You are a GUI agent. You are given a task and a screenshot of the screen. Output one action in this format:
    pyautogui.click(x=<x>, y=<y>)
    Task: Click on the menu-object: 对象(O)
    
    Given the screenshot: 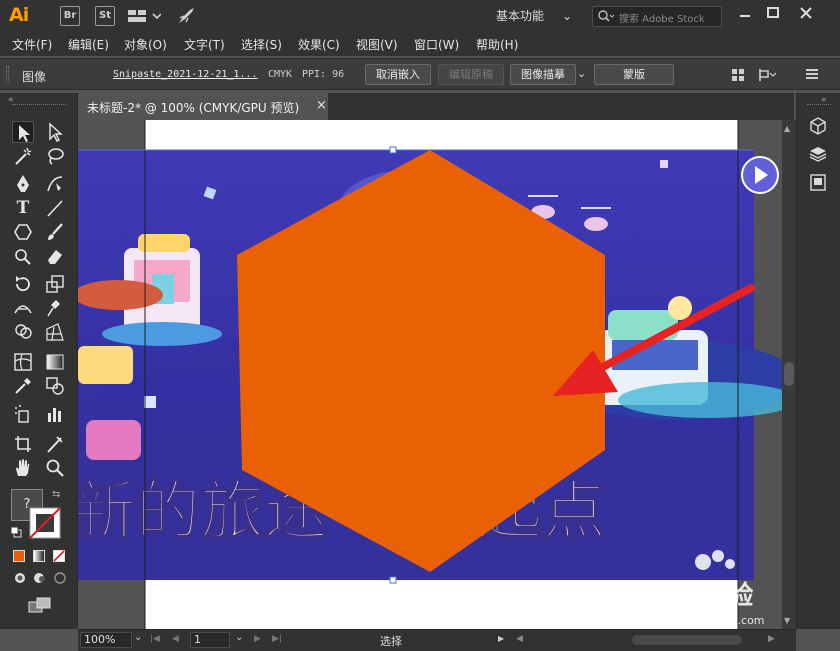 What is the action you would take?
    pyautogui.click(x=145, y=44)
    